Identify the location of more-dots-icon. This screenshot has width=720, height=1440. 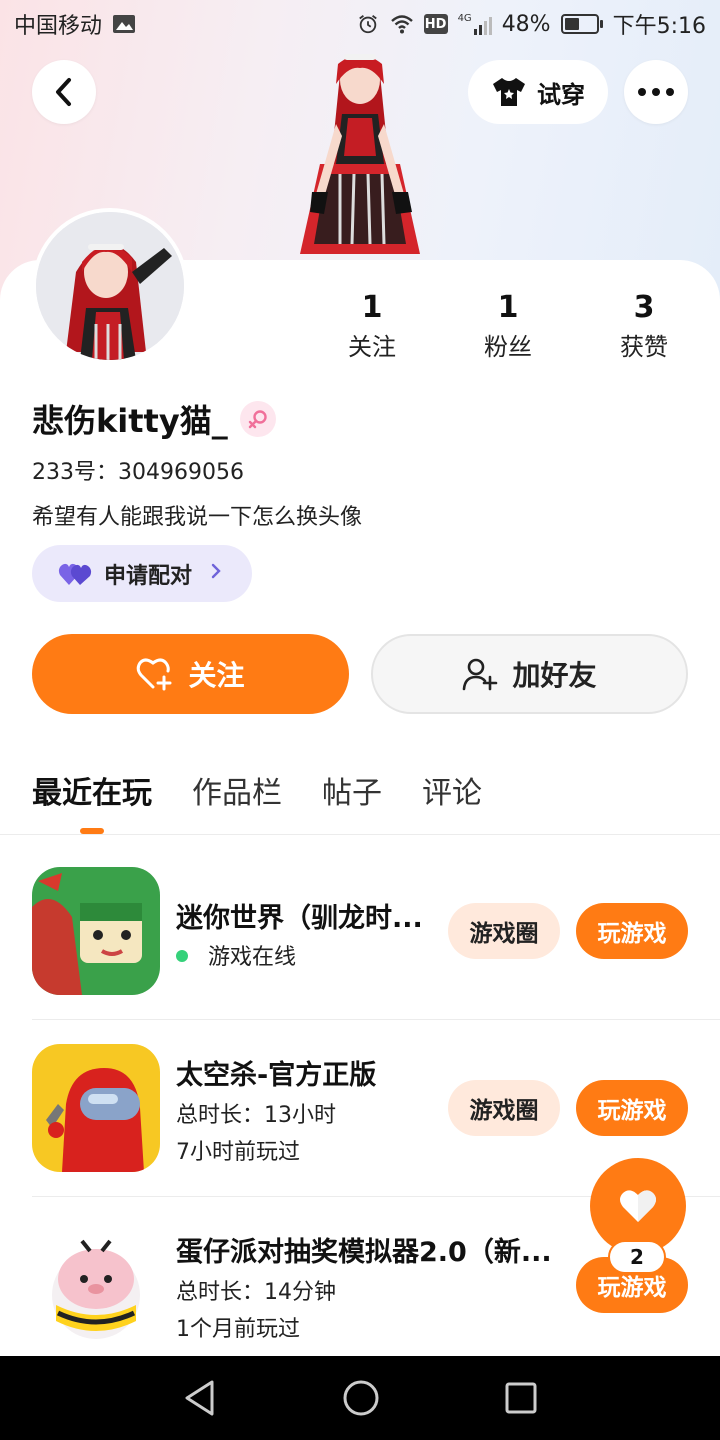
(656, 92).